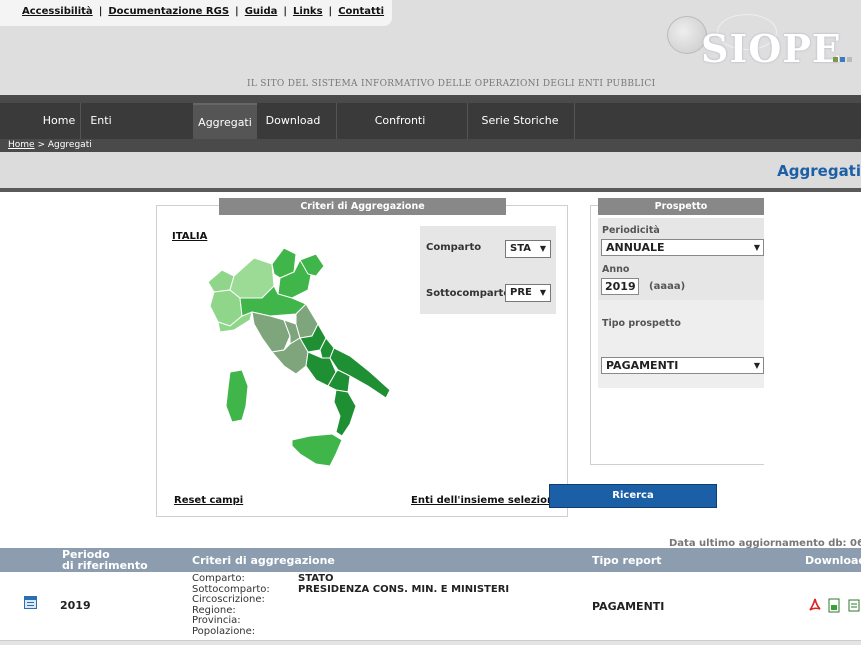 The height and width of the screenshot is (645, 861). I want to click on criteria-label: Comparto:, so click(218, 578).